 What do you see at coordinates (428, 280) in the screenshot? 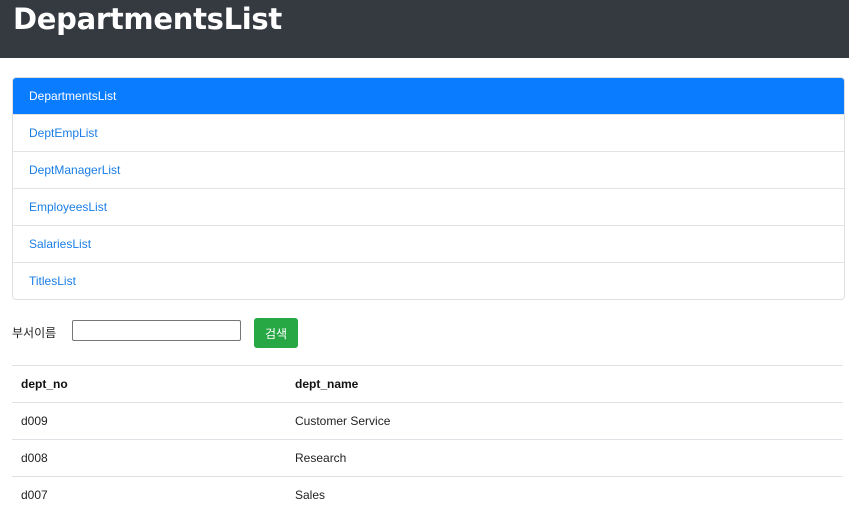
I see `nav-item-titles: TitlesList` at bounding box center [428, 280].